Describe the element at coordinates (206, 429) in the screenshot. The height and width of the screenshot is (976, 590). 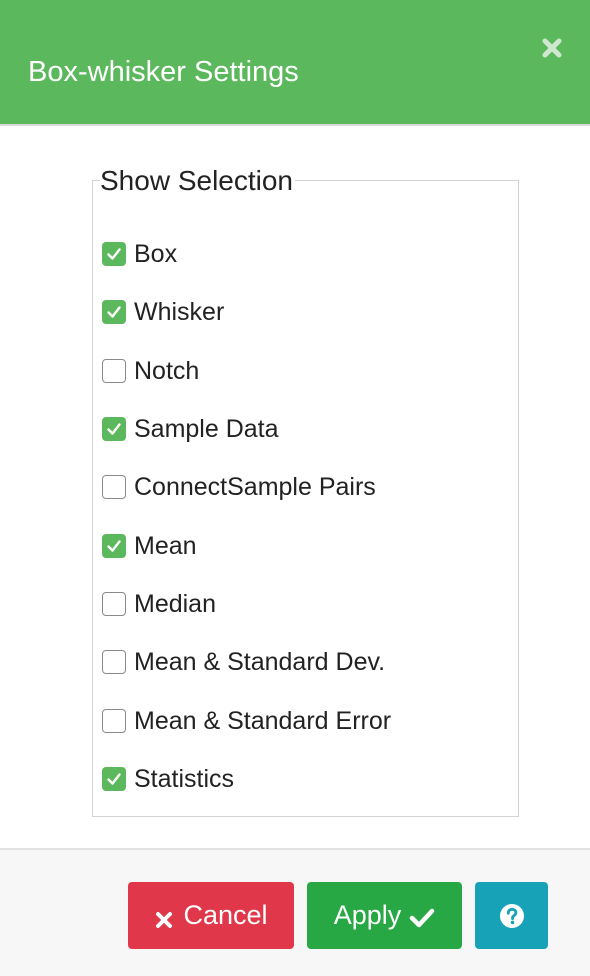
I see `option-label: Sample Data` at that location.